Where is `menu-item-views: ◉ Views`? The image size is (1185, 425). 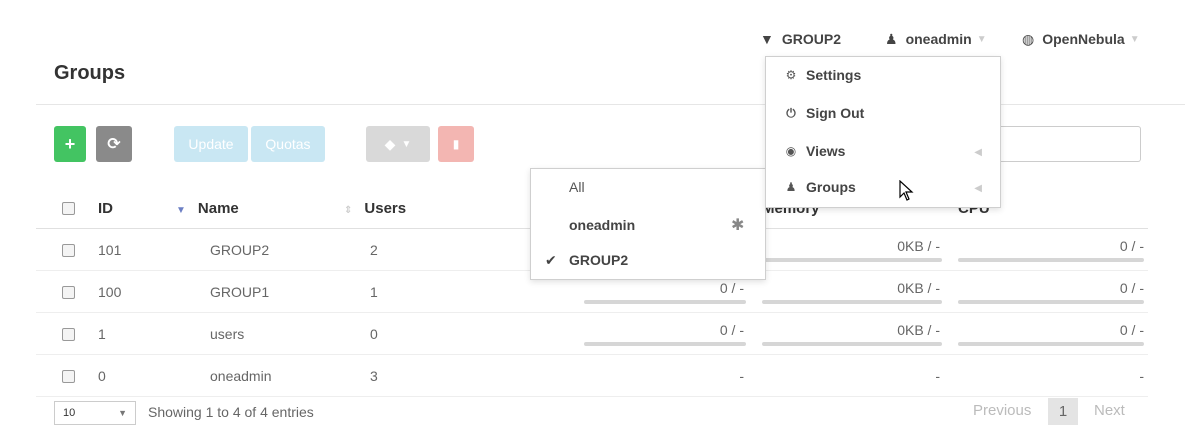 menu-item-views: ◉ Views is located at coordinates (815, 151).